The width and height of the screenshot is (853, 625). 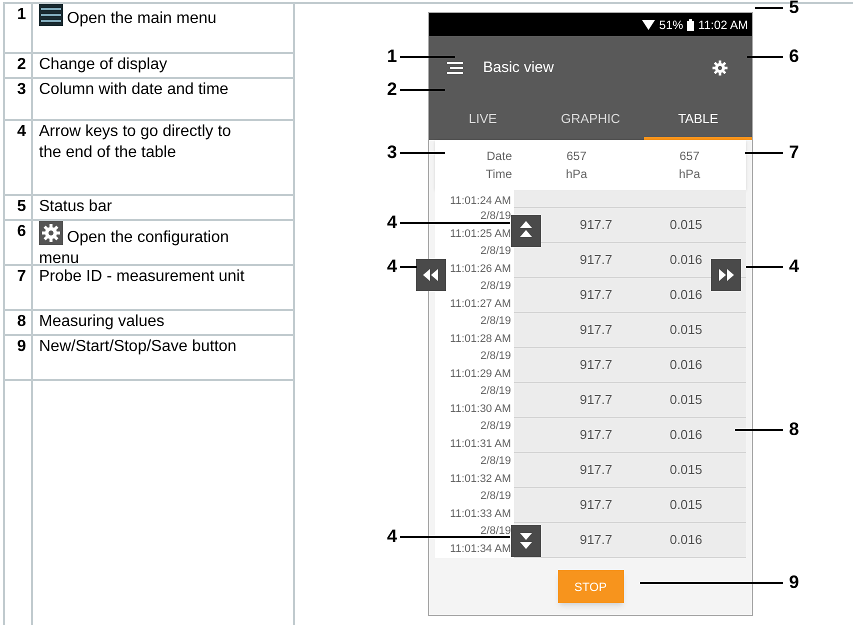 I want to click on legend-text: New/Start/Stop/Save button, so click(x=137, y=346).